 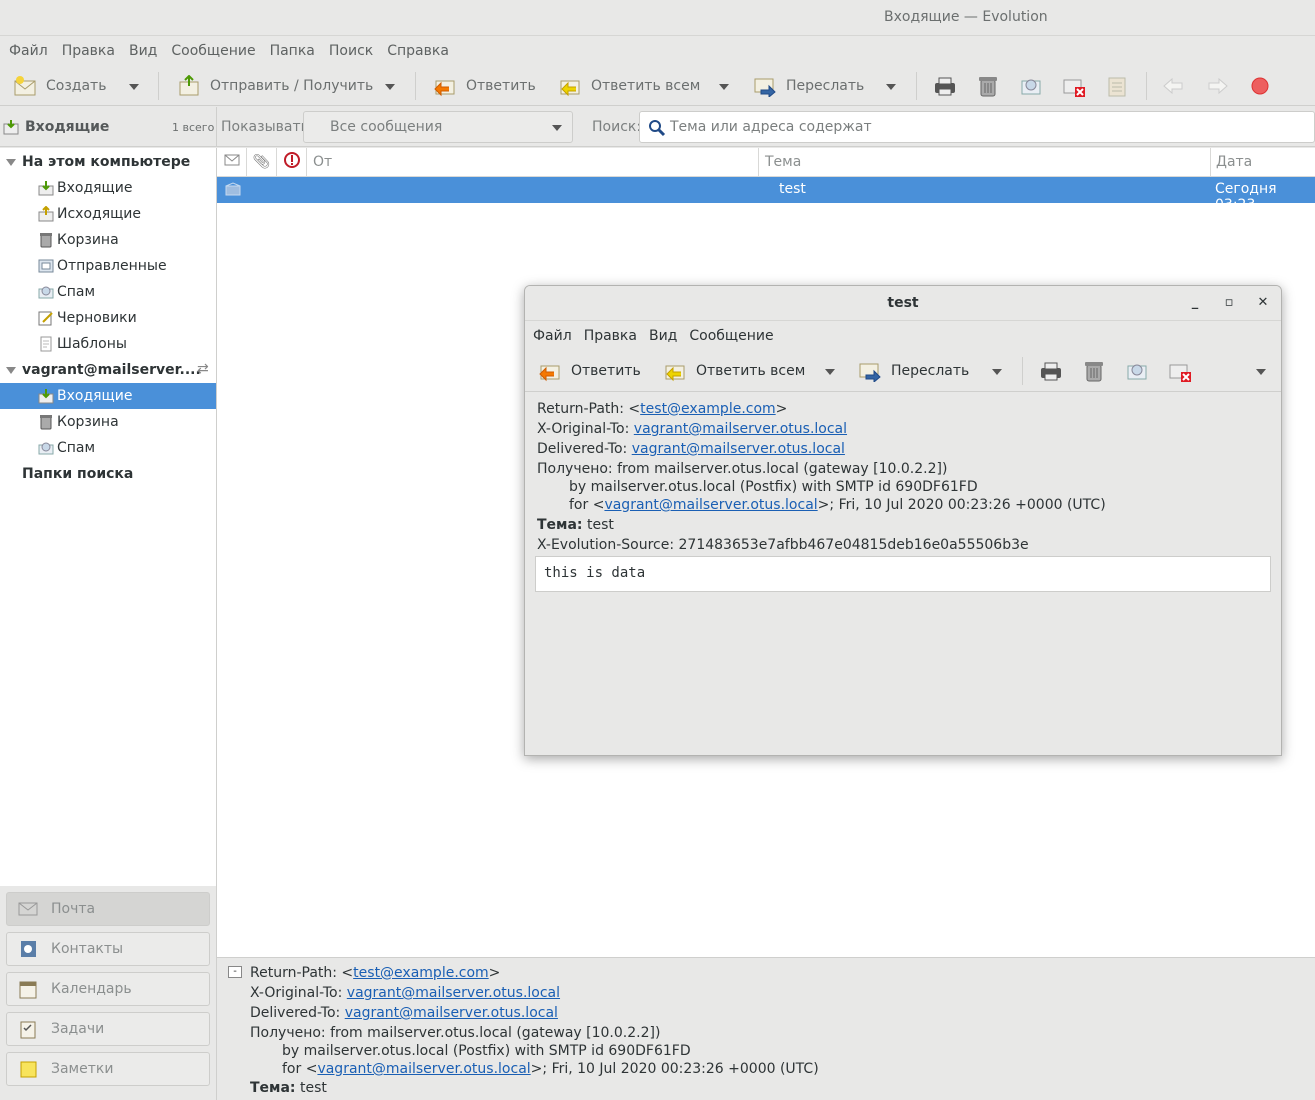 What do you see at coordinates (108, 396) in the screenshot?
I see `folder-inbox-remote: Входящие` at bounding box center [108, 396].